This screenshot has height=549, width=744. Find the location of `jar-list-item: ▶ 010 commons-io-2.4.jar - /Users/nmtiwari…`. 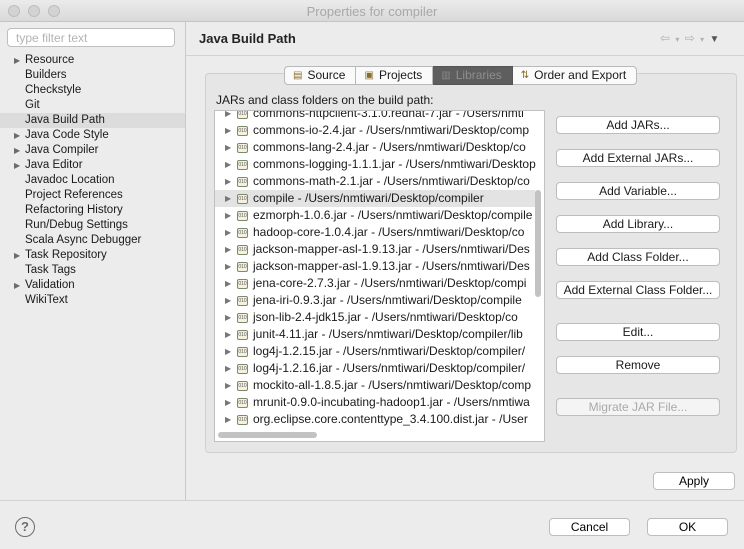

jar-list-item: ▶ 010 commons-io-2.4.jar - /Users/nmtiwari… is located at coordinates (375, 130).